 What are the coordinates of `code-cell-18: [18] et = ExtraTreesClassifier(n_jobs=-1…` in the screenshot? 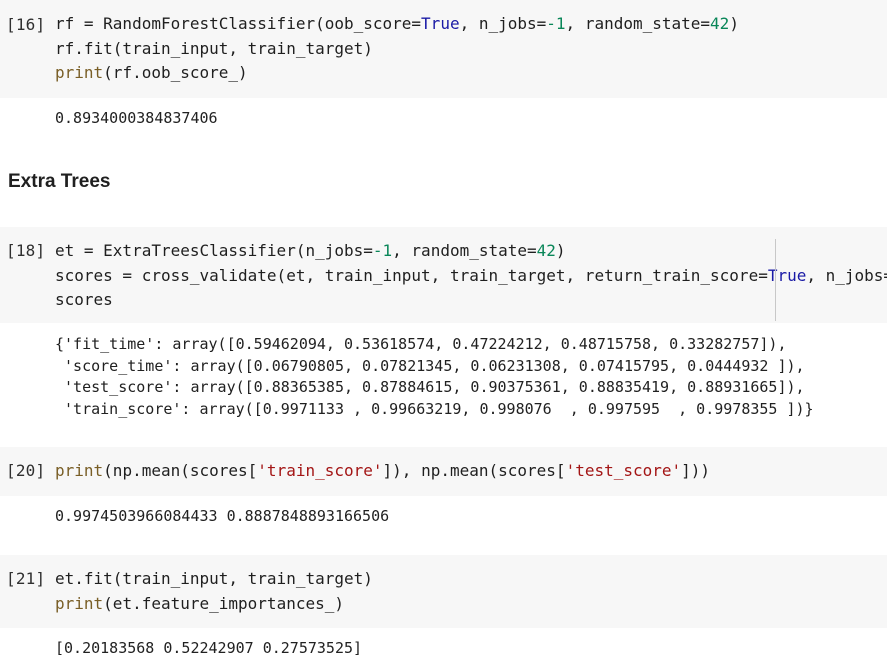 It's located at (443, 275).